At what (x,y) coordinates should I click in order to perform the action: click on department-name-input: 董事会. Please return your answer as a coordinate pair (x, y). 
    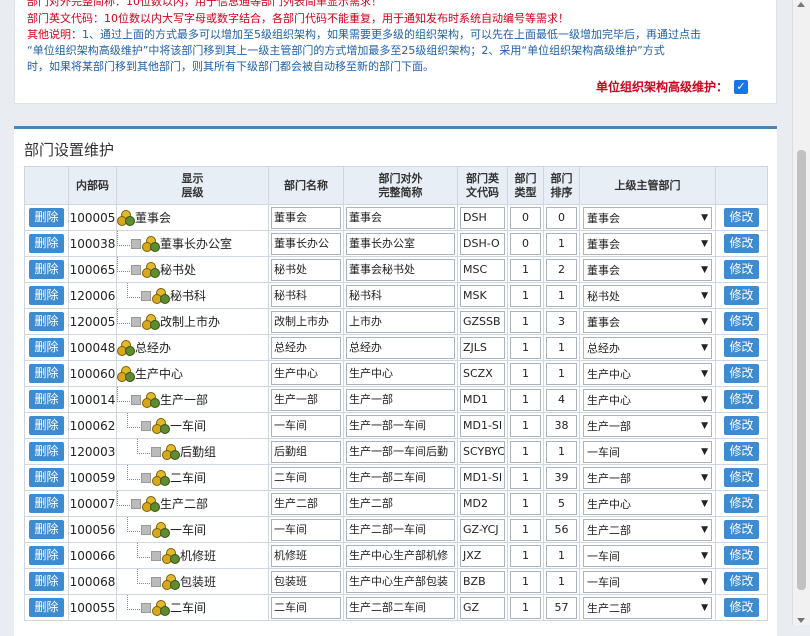
    Looking at the image, I should click on (306, 217).